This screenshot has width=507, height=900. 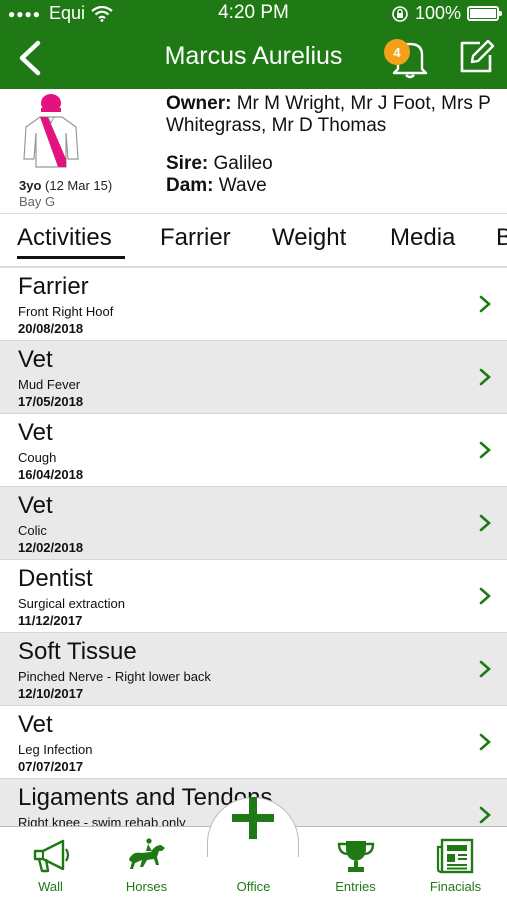 I want to click on battery-percent: 100%, so click(x=437, y=13).